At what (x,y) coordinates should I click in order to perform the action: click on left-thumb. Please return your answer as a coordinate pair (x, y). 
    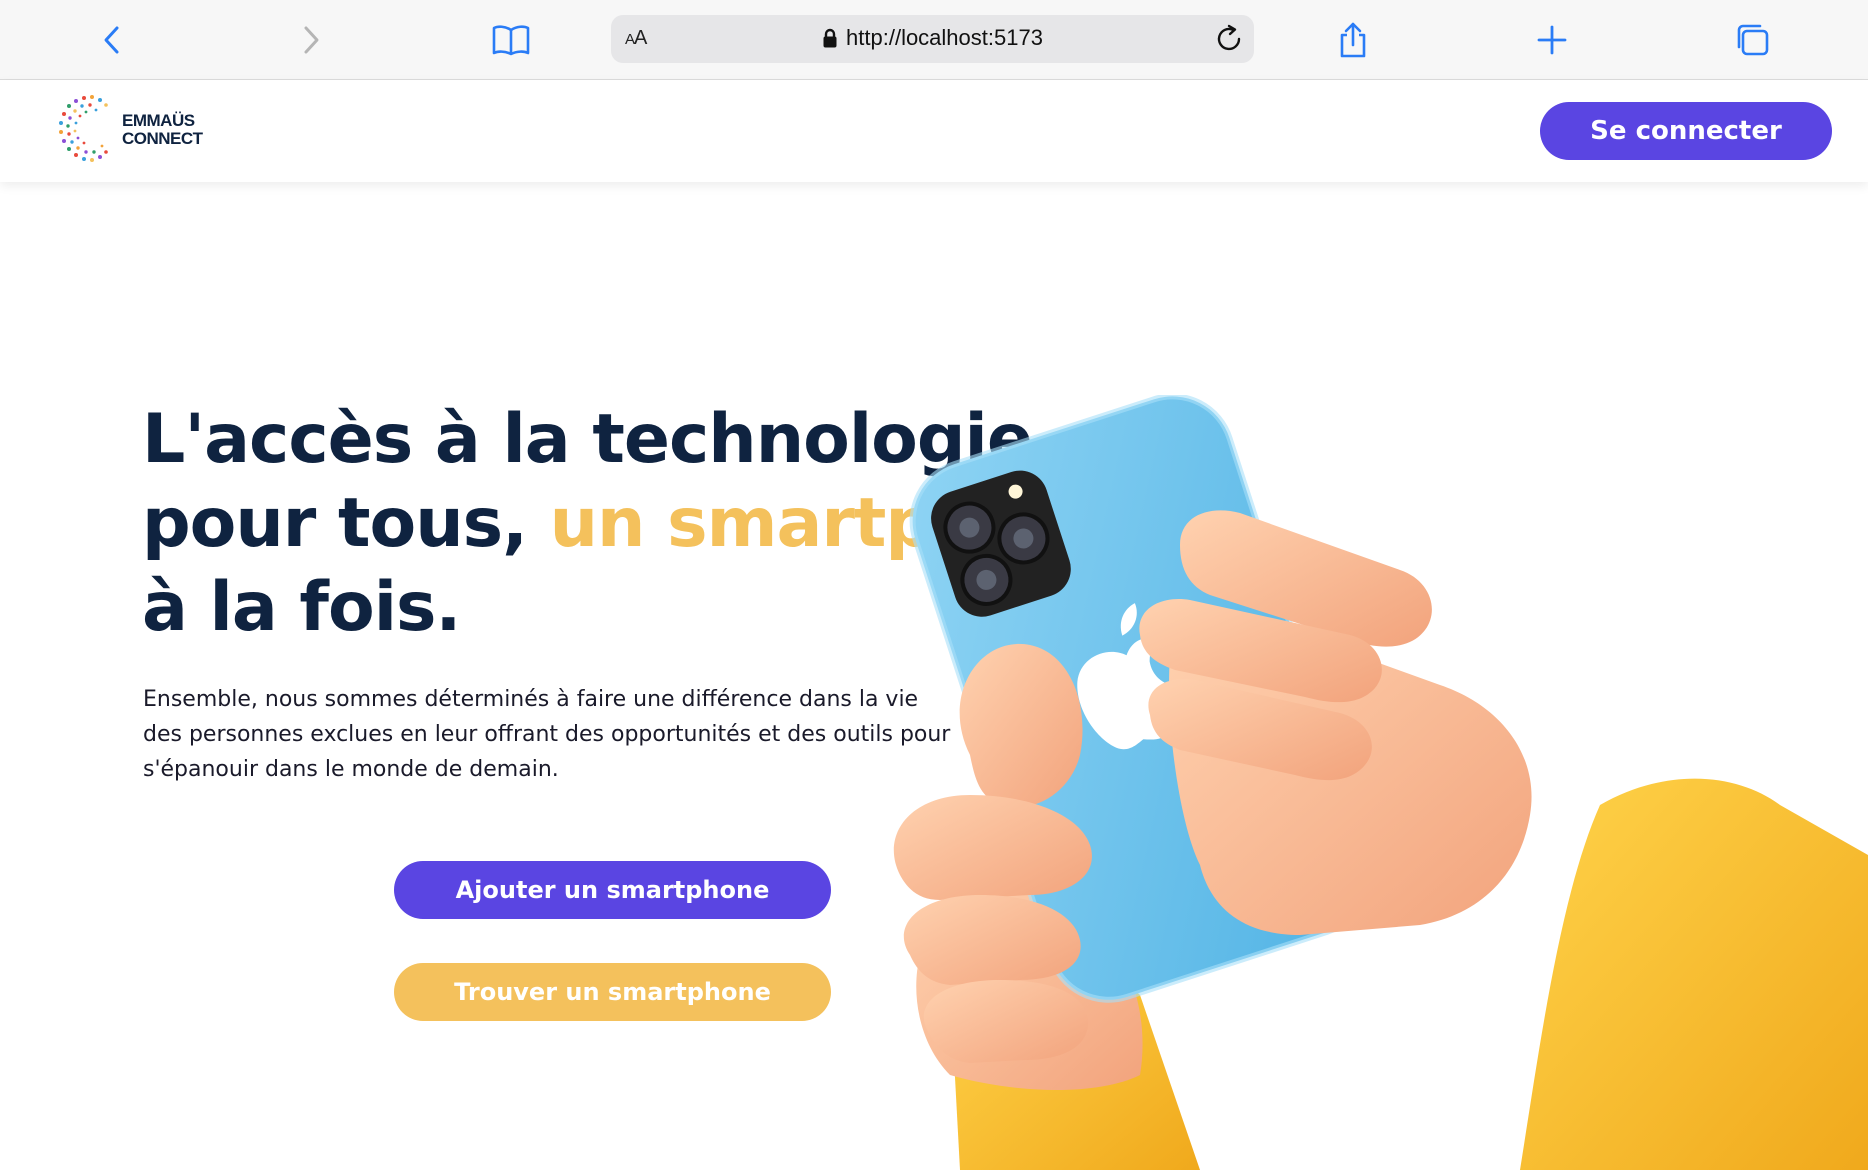
    Looking at the image, I should click on (1021, 725).